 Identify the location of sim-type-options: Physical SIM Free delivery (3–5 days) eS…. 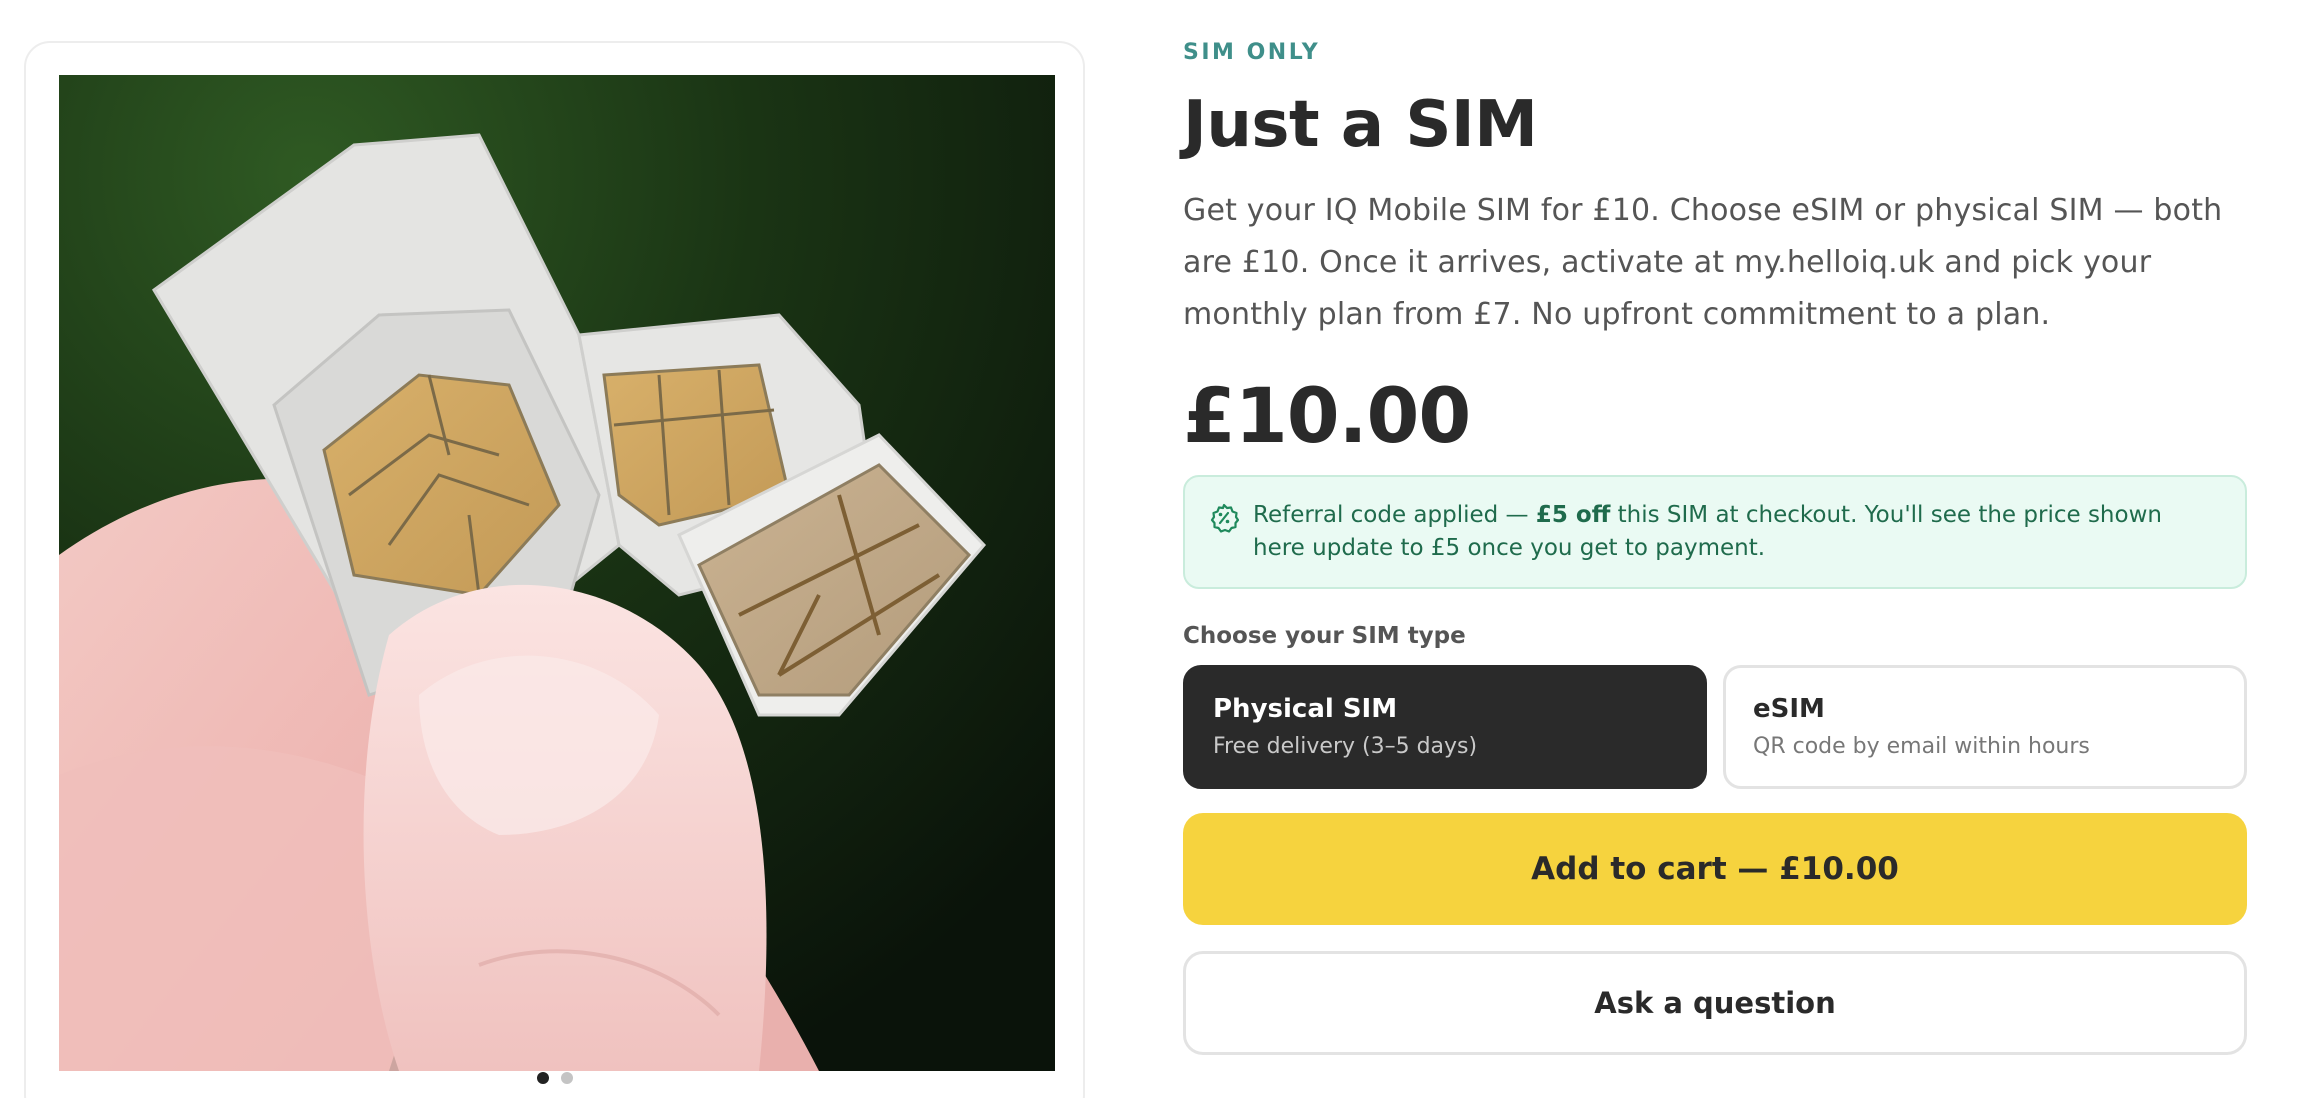
(1715, 727).